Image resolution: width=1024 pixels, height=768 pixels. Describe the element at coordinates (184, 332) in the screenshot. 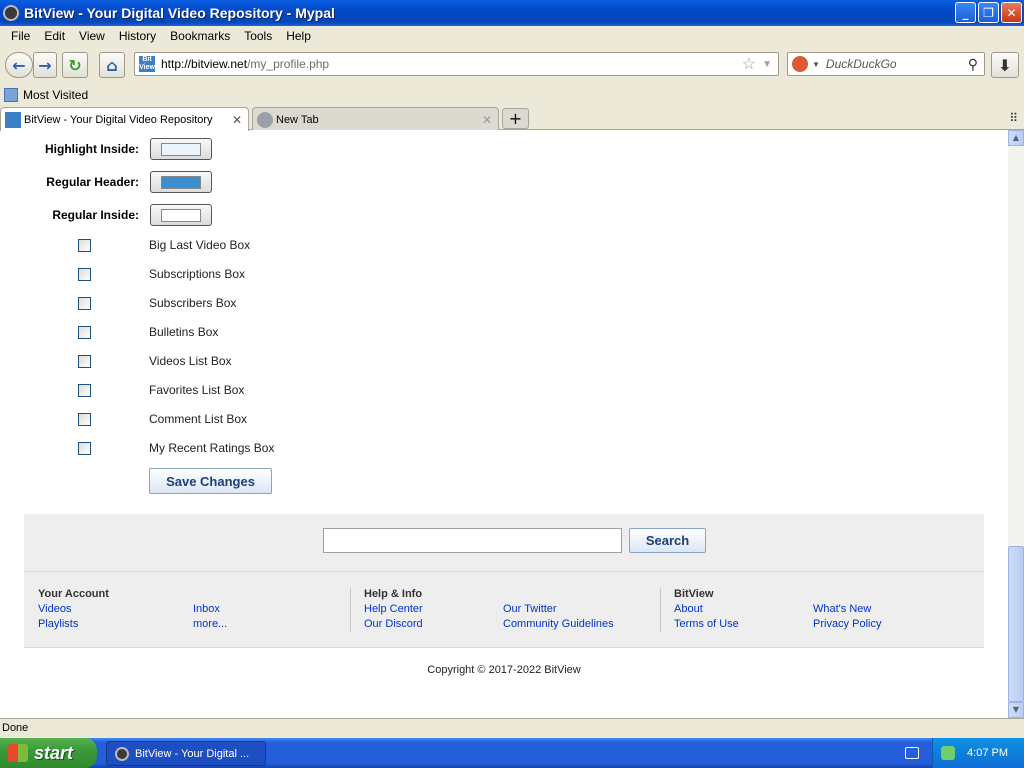

I see `checkbox-label: Bulletins Box` at that location.